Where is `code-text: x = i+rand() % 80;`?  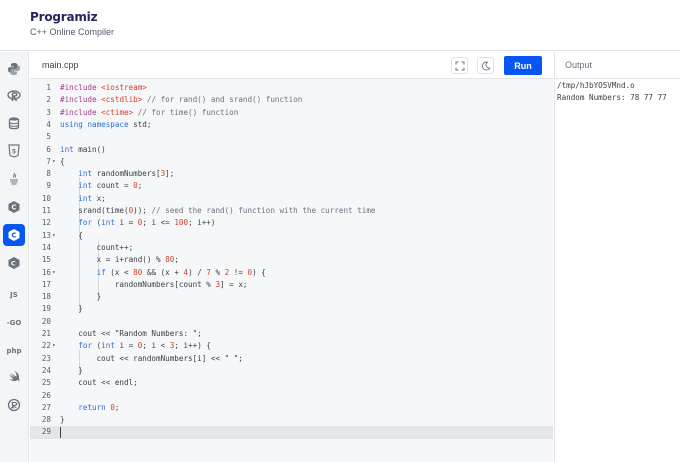 code-text: x = i+rand() % 80; is located at coordinates (119, 260).